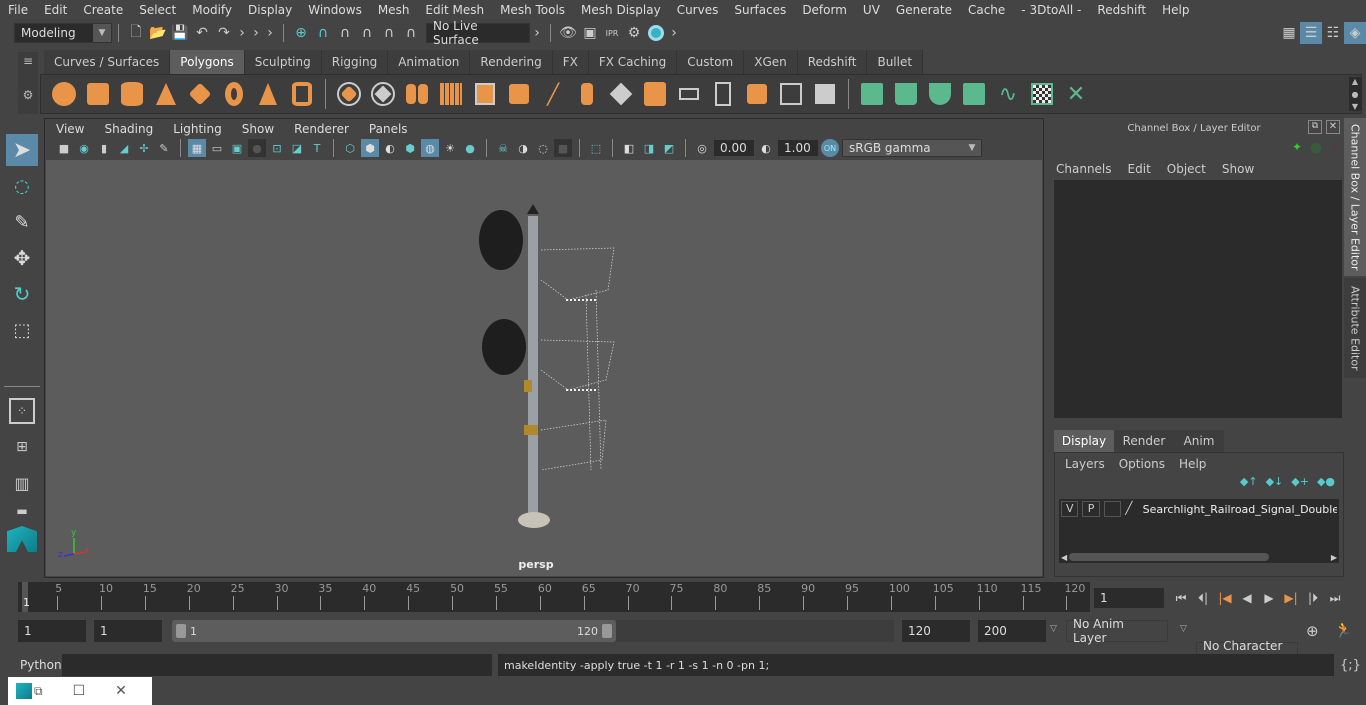 The height and width of the screenshot is (705, 1366). I want to click on layer-playback-toggle: P, so click(1091, 509).